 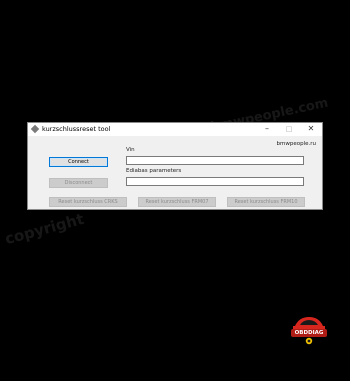 What do you see at coordinates (175, 129) in the screenshot?
I see `title-bar: kurzschlussreset tool – □ ✕` at bounding box center [175, 129].